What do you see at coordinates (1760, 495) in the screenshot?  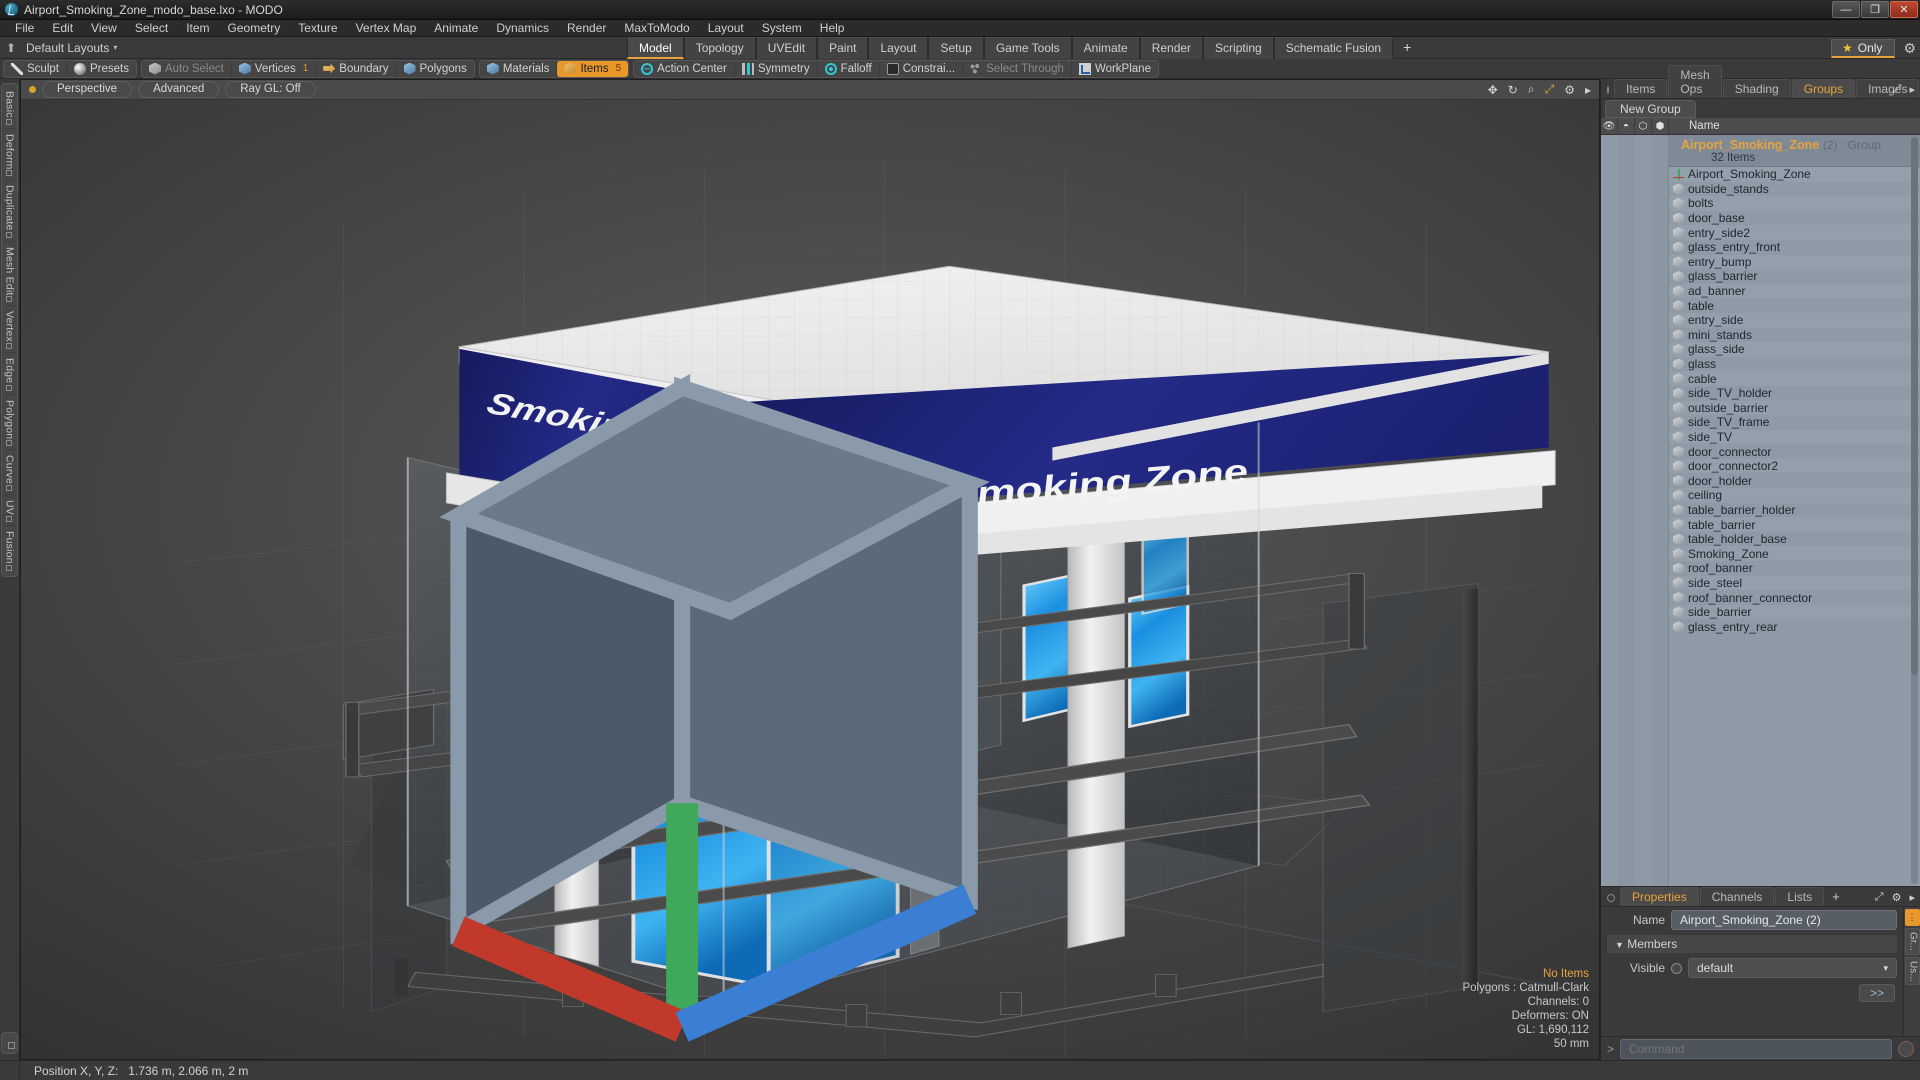 I see `item-row: ··· ceiling` at bounding box center [1760, 495].